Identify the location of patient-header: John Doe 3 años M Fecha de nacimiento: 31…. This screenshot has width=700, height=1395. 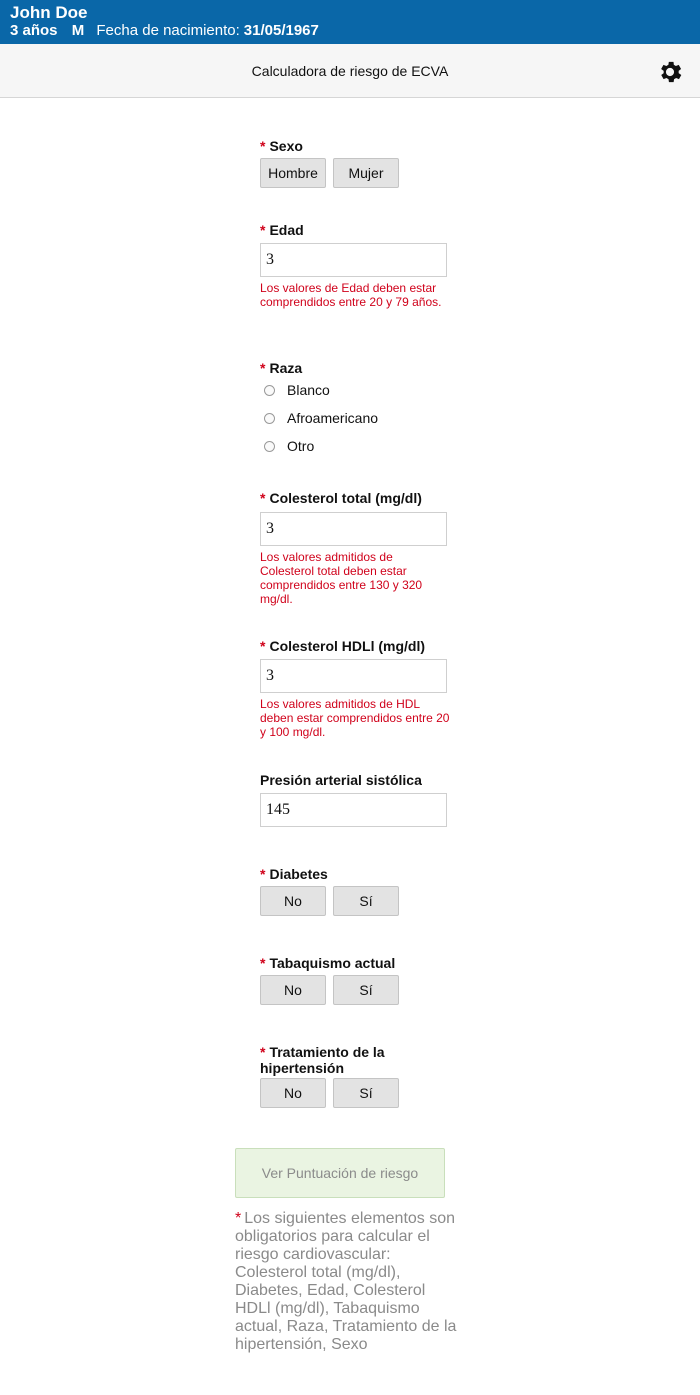
(350, 22).